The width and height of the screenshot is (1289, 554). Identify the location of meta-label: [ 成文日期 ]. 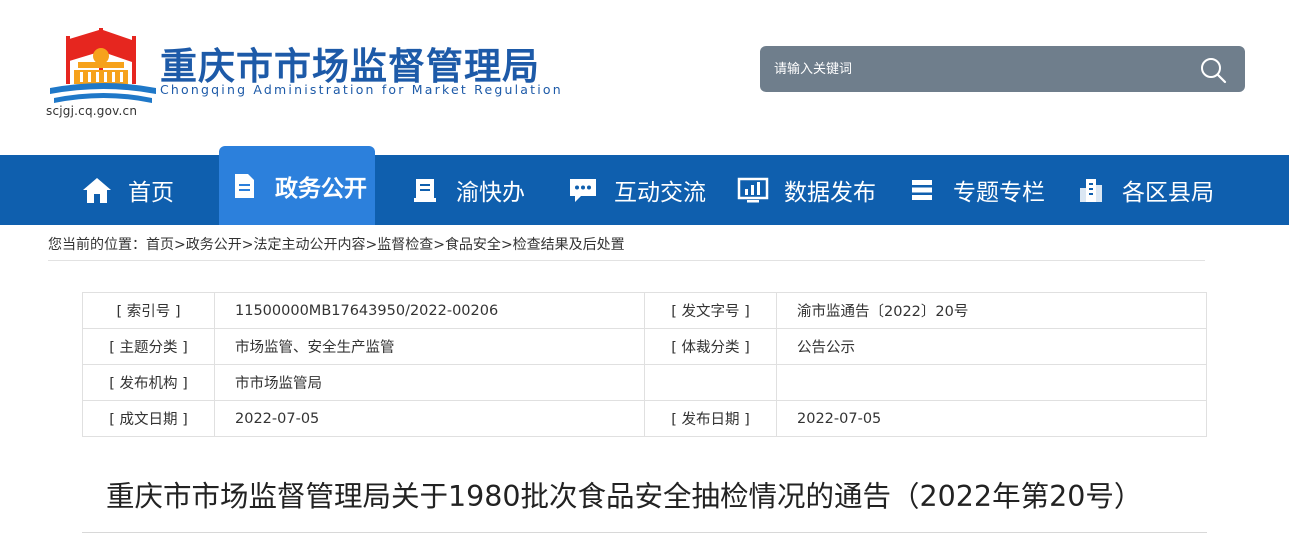
(148, 418).